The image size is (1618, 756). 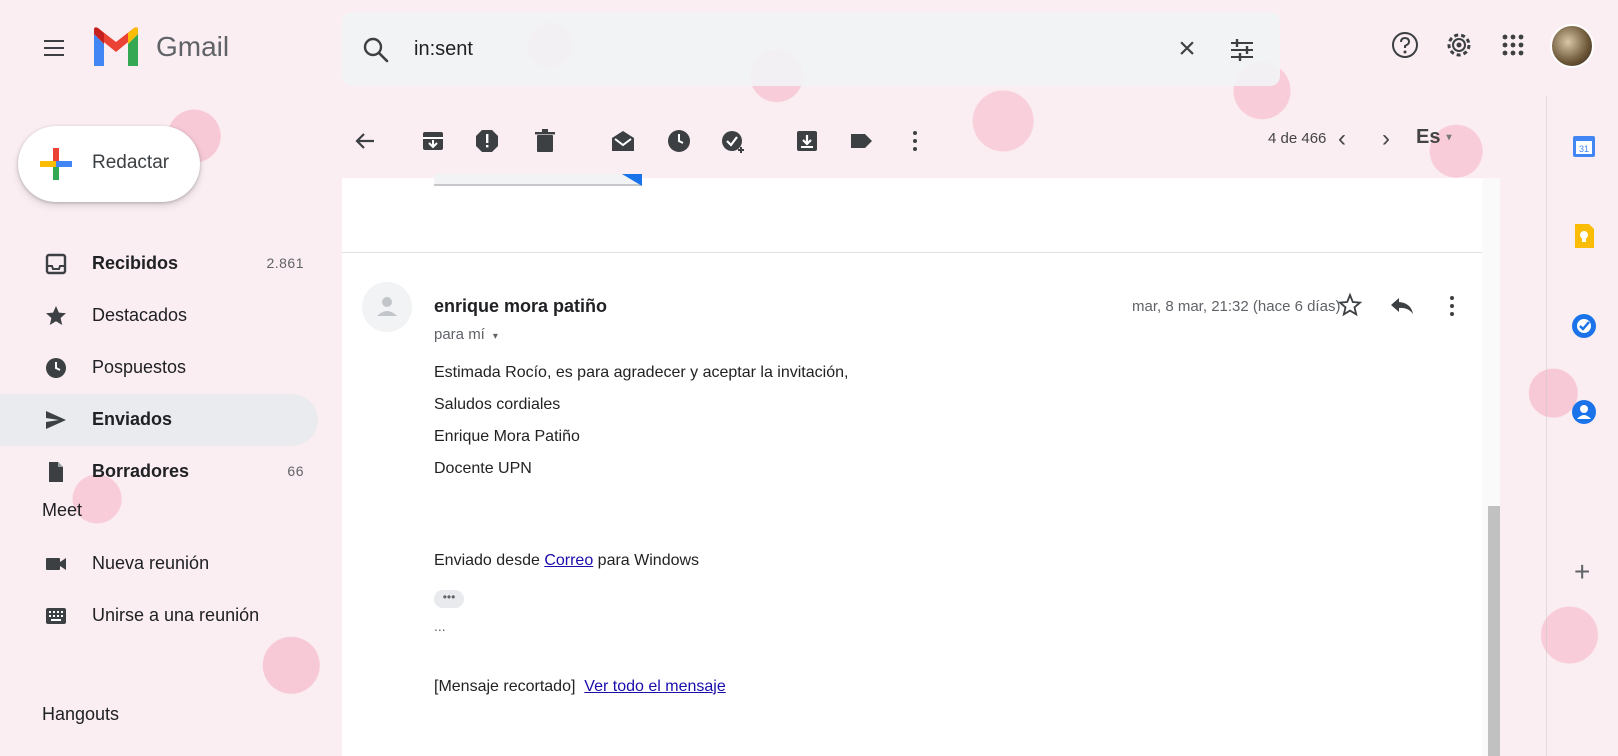 I want to click on message-more-icon, so click(x=1452, y=306).